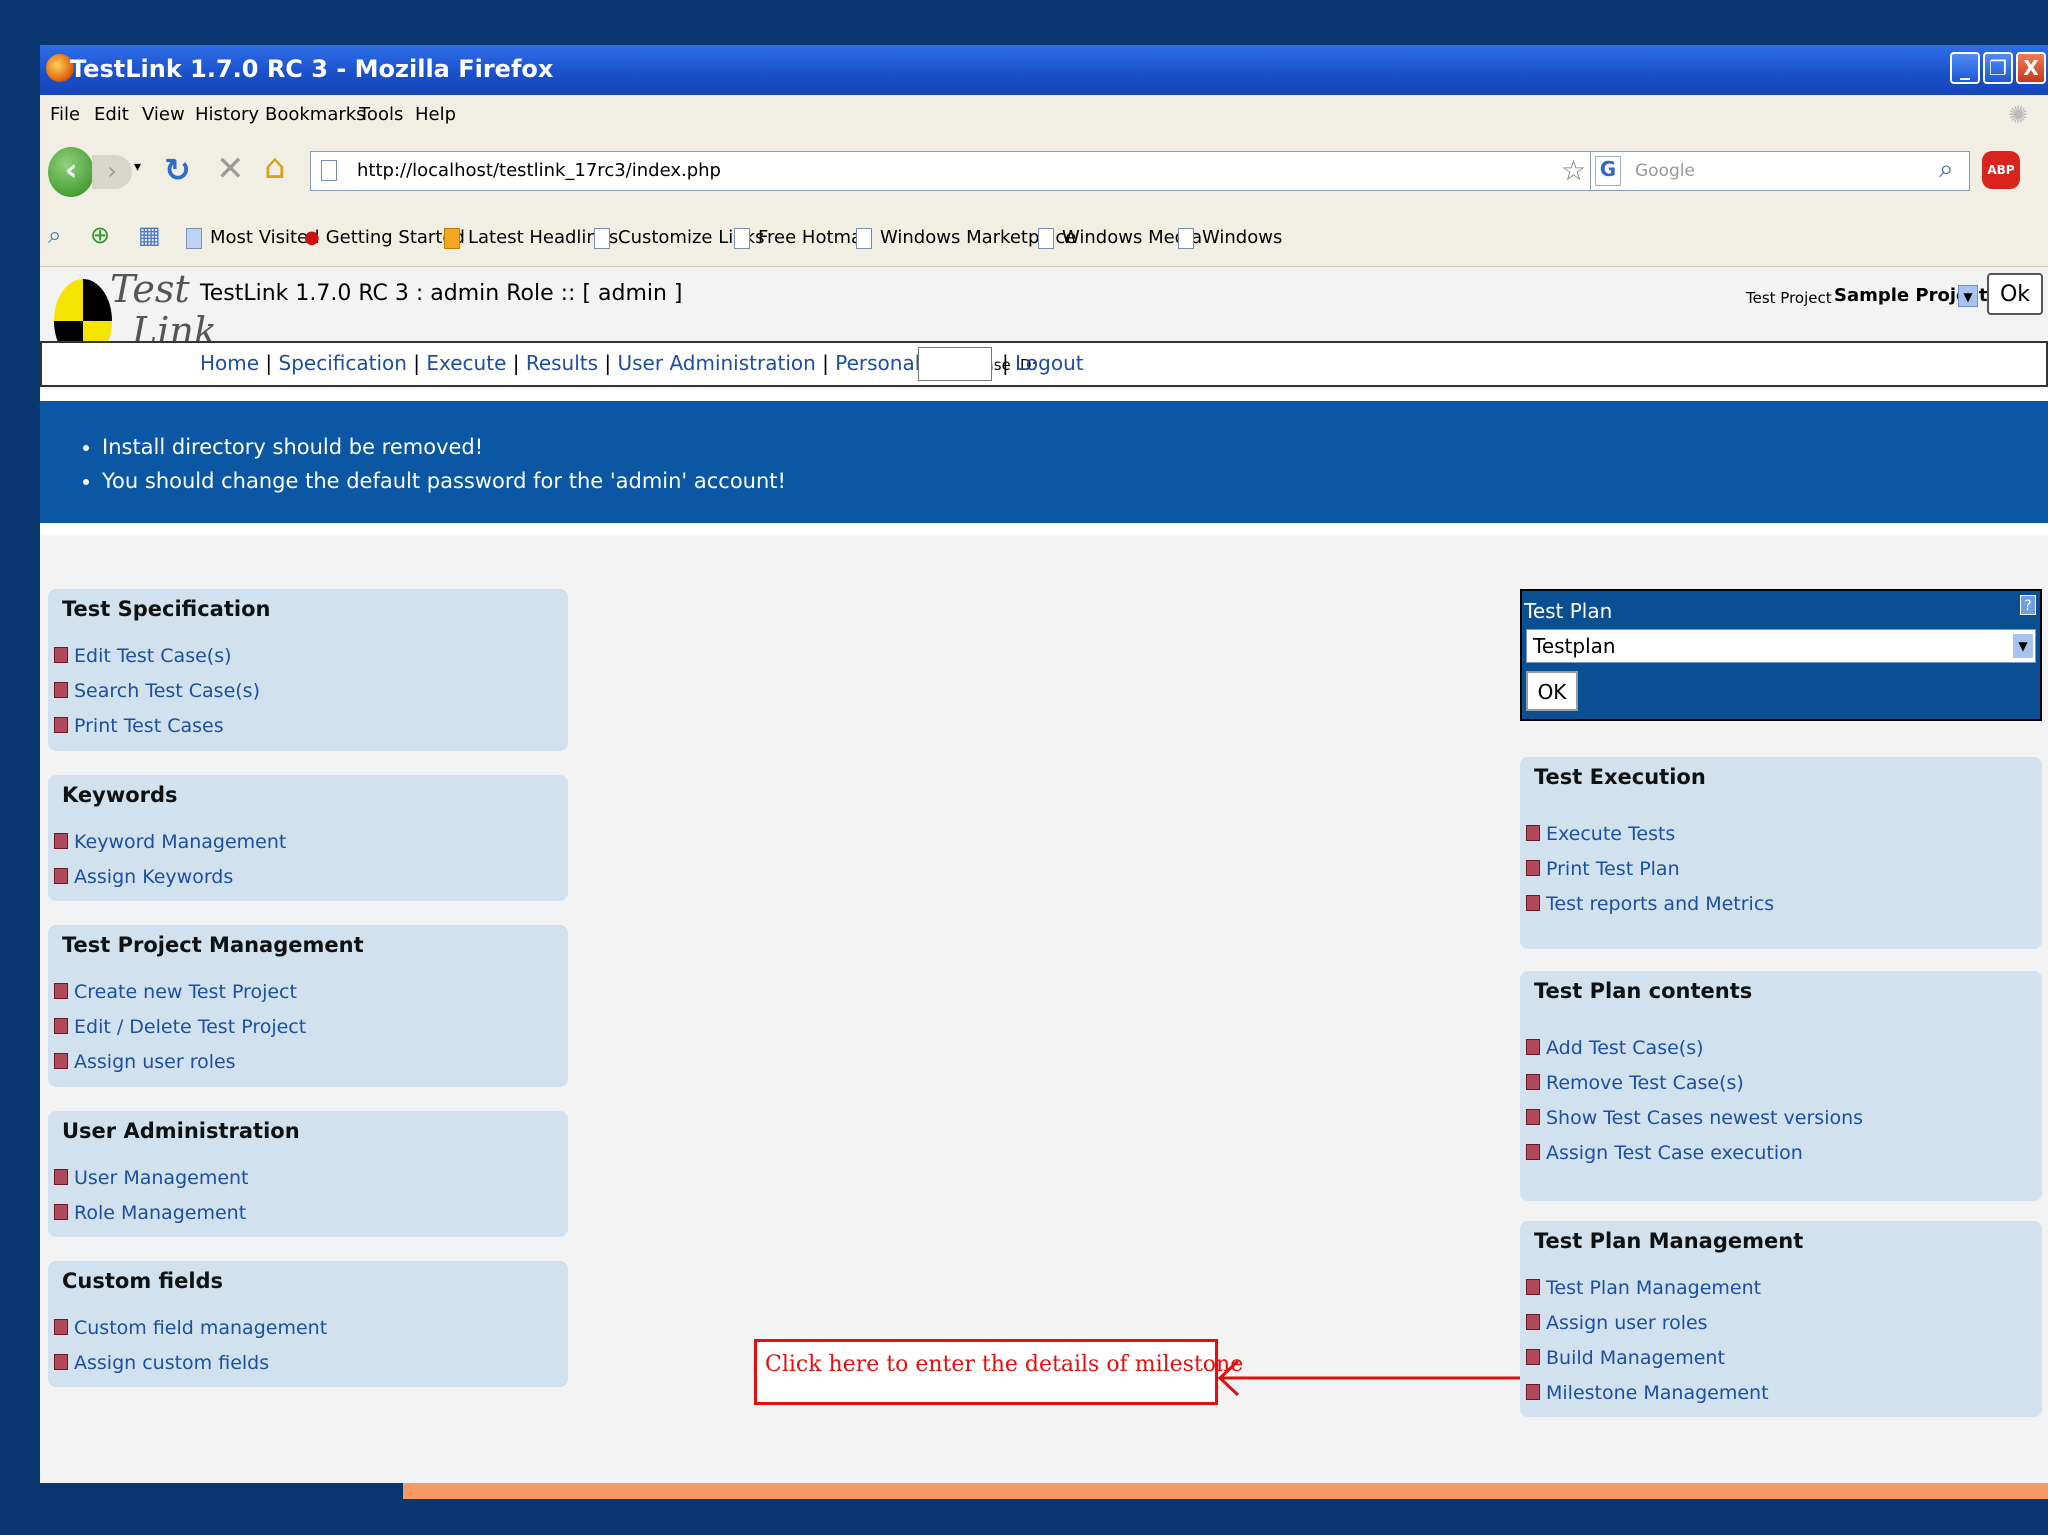 This screenshot has height=1535, width=2048. I want to click on link-execute-tests: Execute Tests, so click(1600, 834).